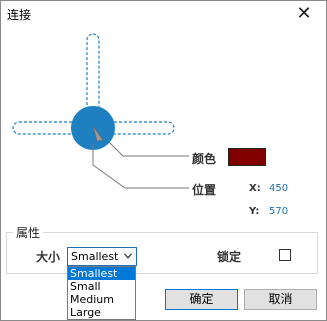 The image size is (327, 321). Describe the element at coordinates (201, 299) in the screenshot. I see `ok-button: 确定` at that location.